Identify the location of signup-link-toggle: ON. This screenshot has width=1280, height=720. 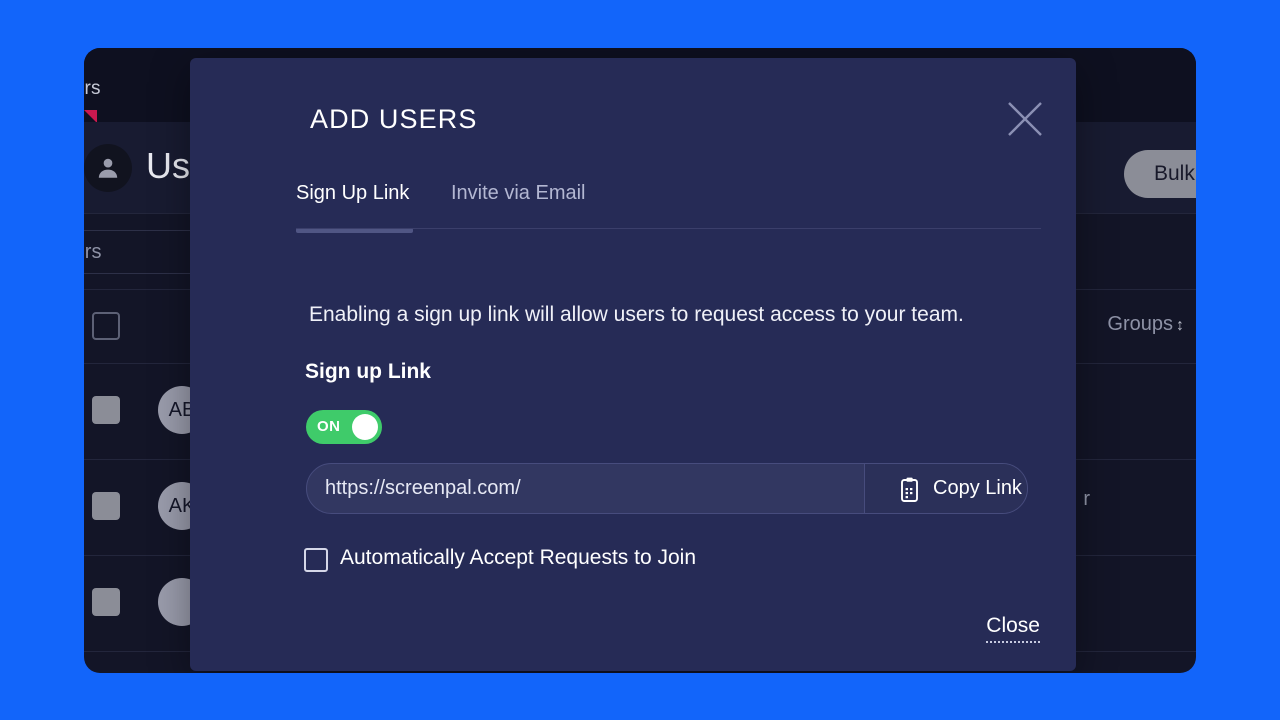
(344, 427).